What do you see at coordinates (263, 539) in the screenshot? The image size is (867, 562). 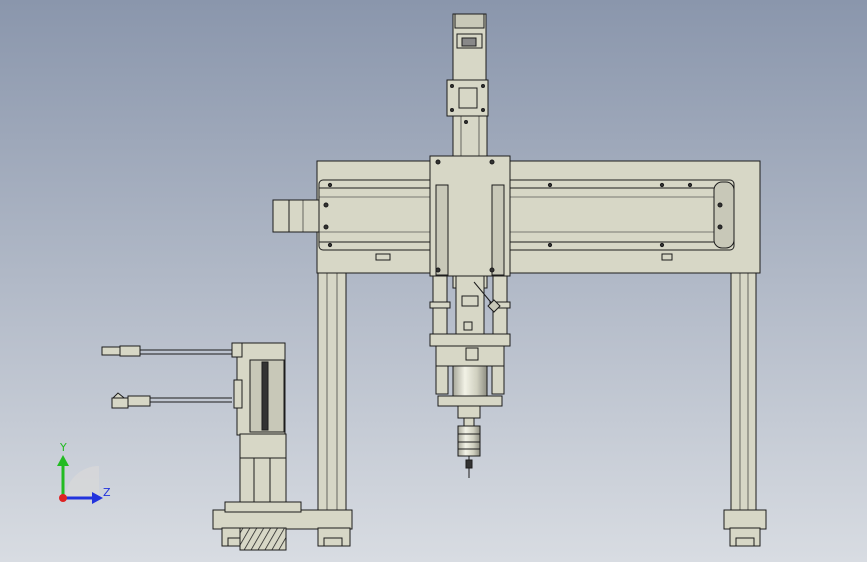 I see `gear-rack` at bounding box center [263, 539].